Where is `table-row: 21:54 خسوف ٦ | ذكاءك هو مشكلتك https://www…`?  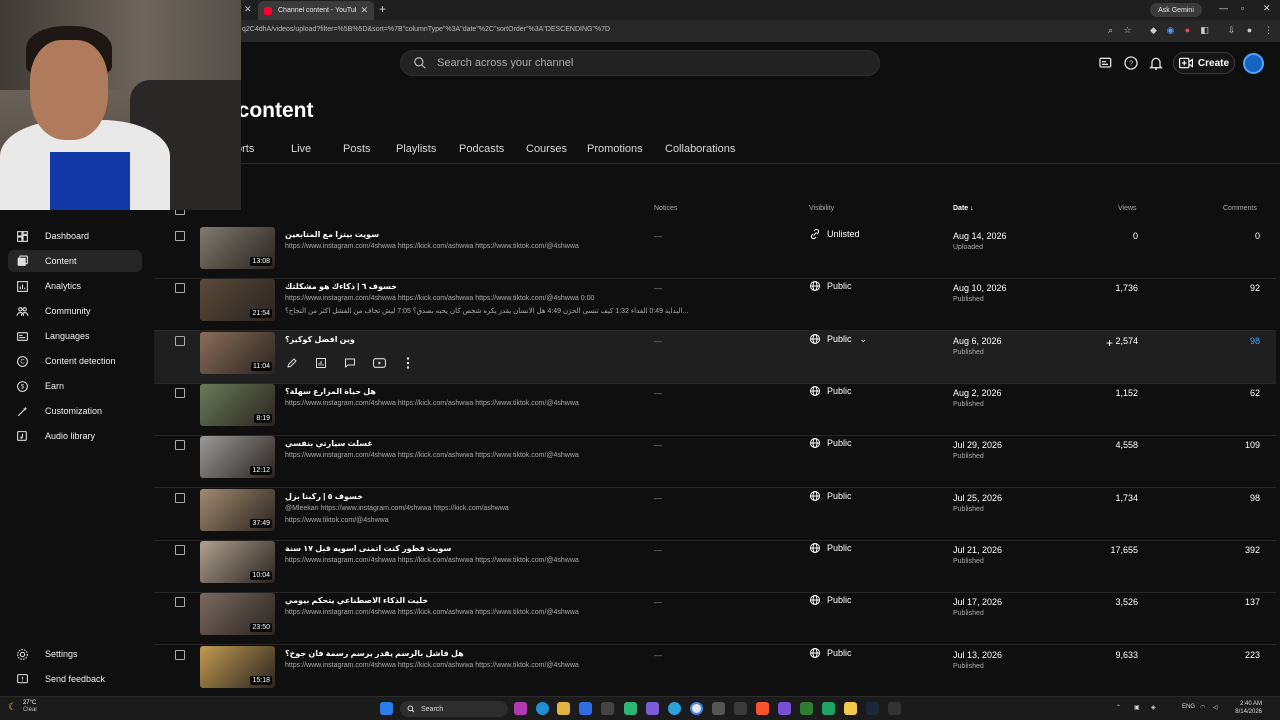
table-row: 21:54 خسوف ٦ | ذكاءك هو مشكلتك https://www… is located at coordinates (715, 304).